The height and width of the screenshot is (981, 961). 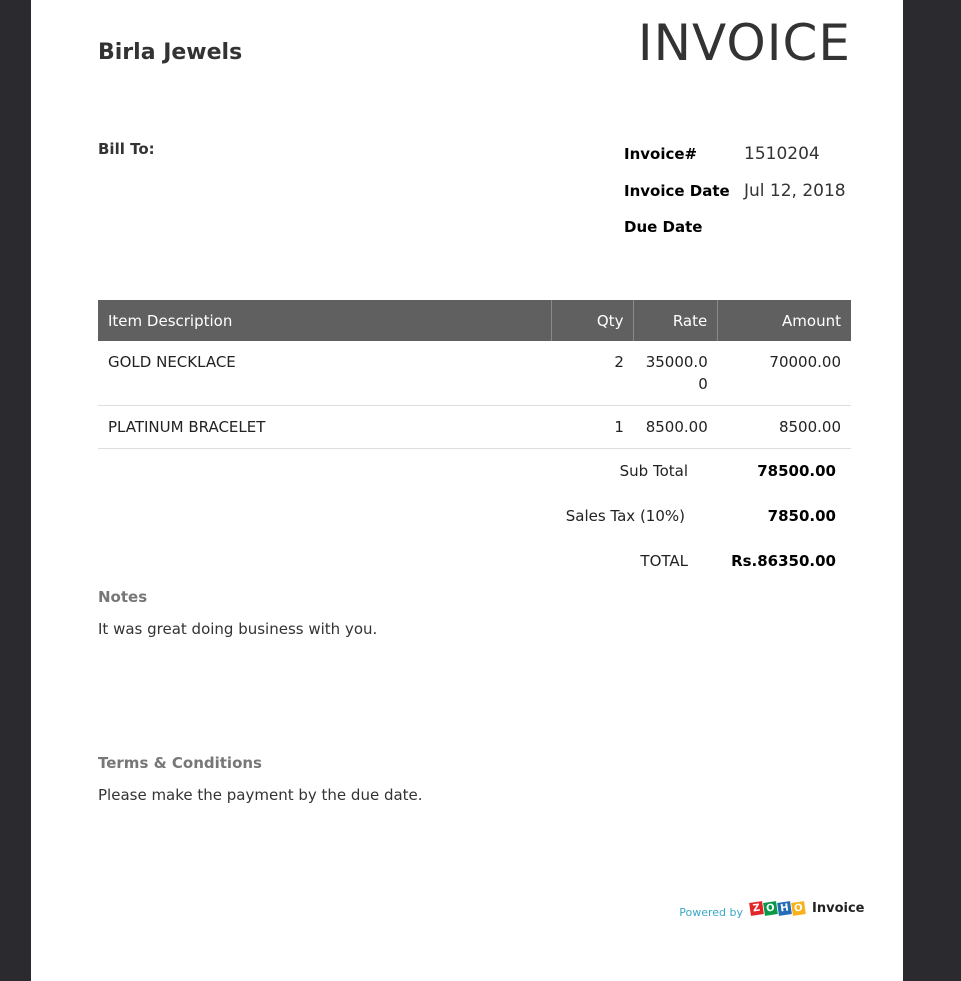 What do you see at coordinates (784, 427) in the screenshot?
I see `item-amount: 8500.00` at bounding box center [784, 427].